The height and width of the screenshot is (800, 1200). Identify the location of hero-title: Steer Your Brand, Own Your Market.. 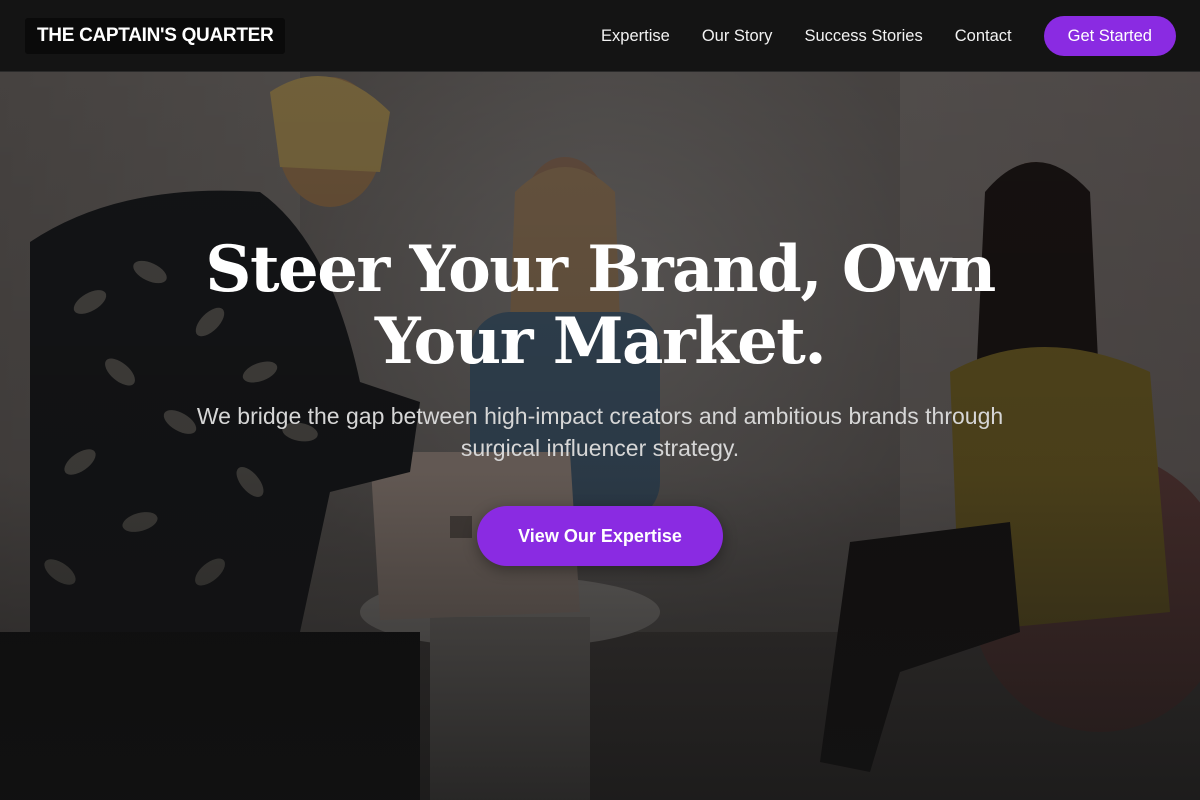
(600, 305).